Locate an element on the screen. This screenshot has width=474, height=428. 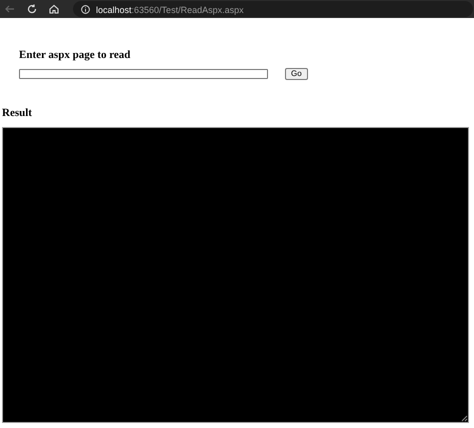
back-icon is located at coordinates (10, 9).